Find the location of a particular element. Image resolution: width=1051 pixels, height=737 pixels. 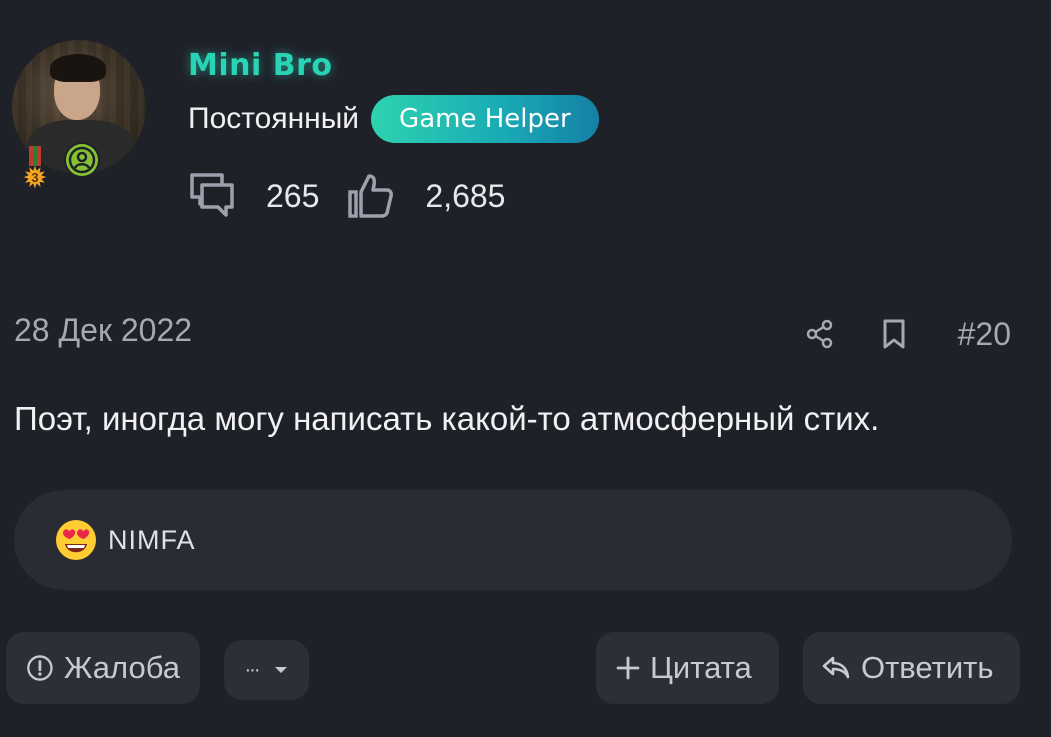

avatar-container: ✹ 3 is located at coordinates (79, 117).